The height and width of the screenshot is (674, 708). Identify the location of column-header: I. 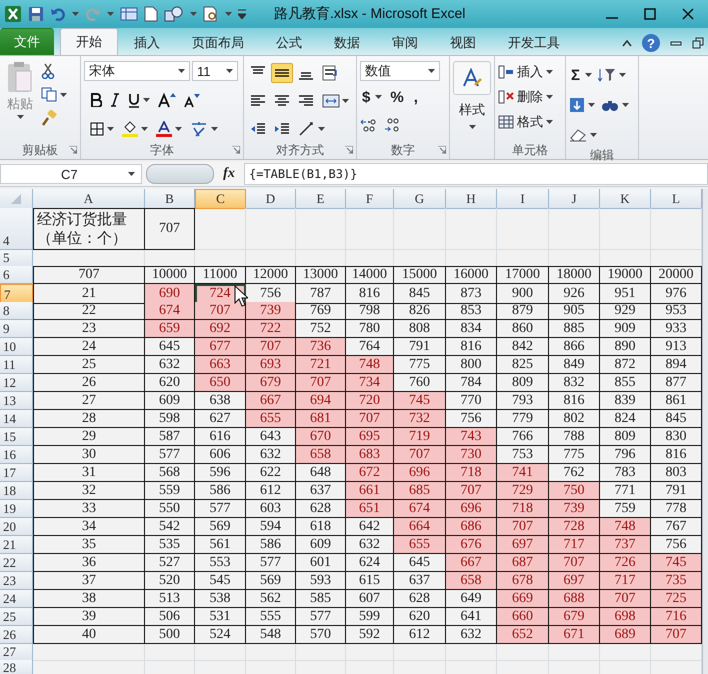
(523, 199).